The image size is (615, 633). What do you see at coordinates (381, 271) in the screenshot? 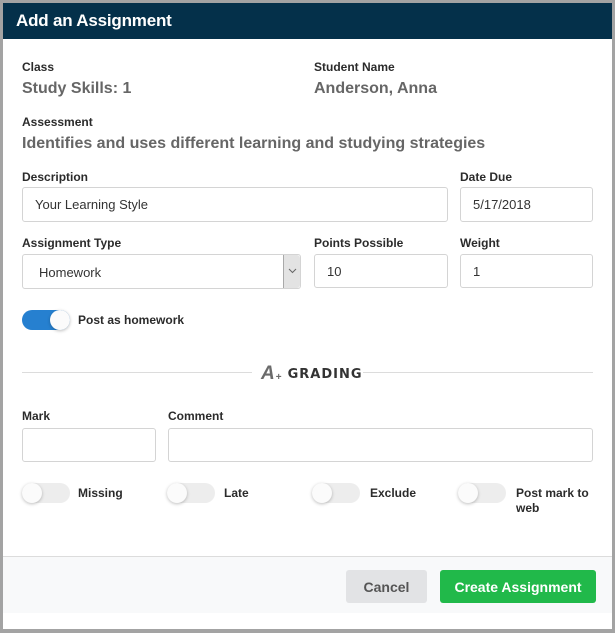
I see `points-possible-input` at bounding box center [381, 271].